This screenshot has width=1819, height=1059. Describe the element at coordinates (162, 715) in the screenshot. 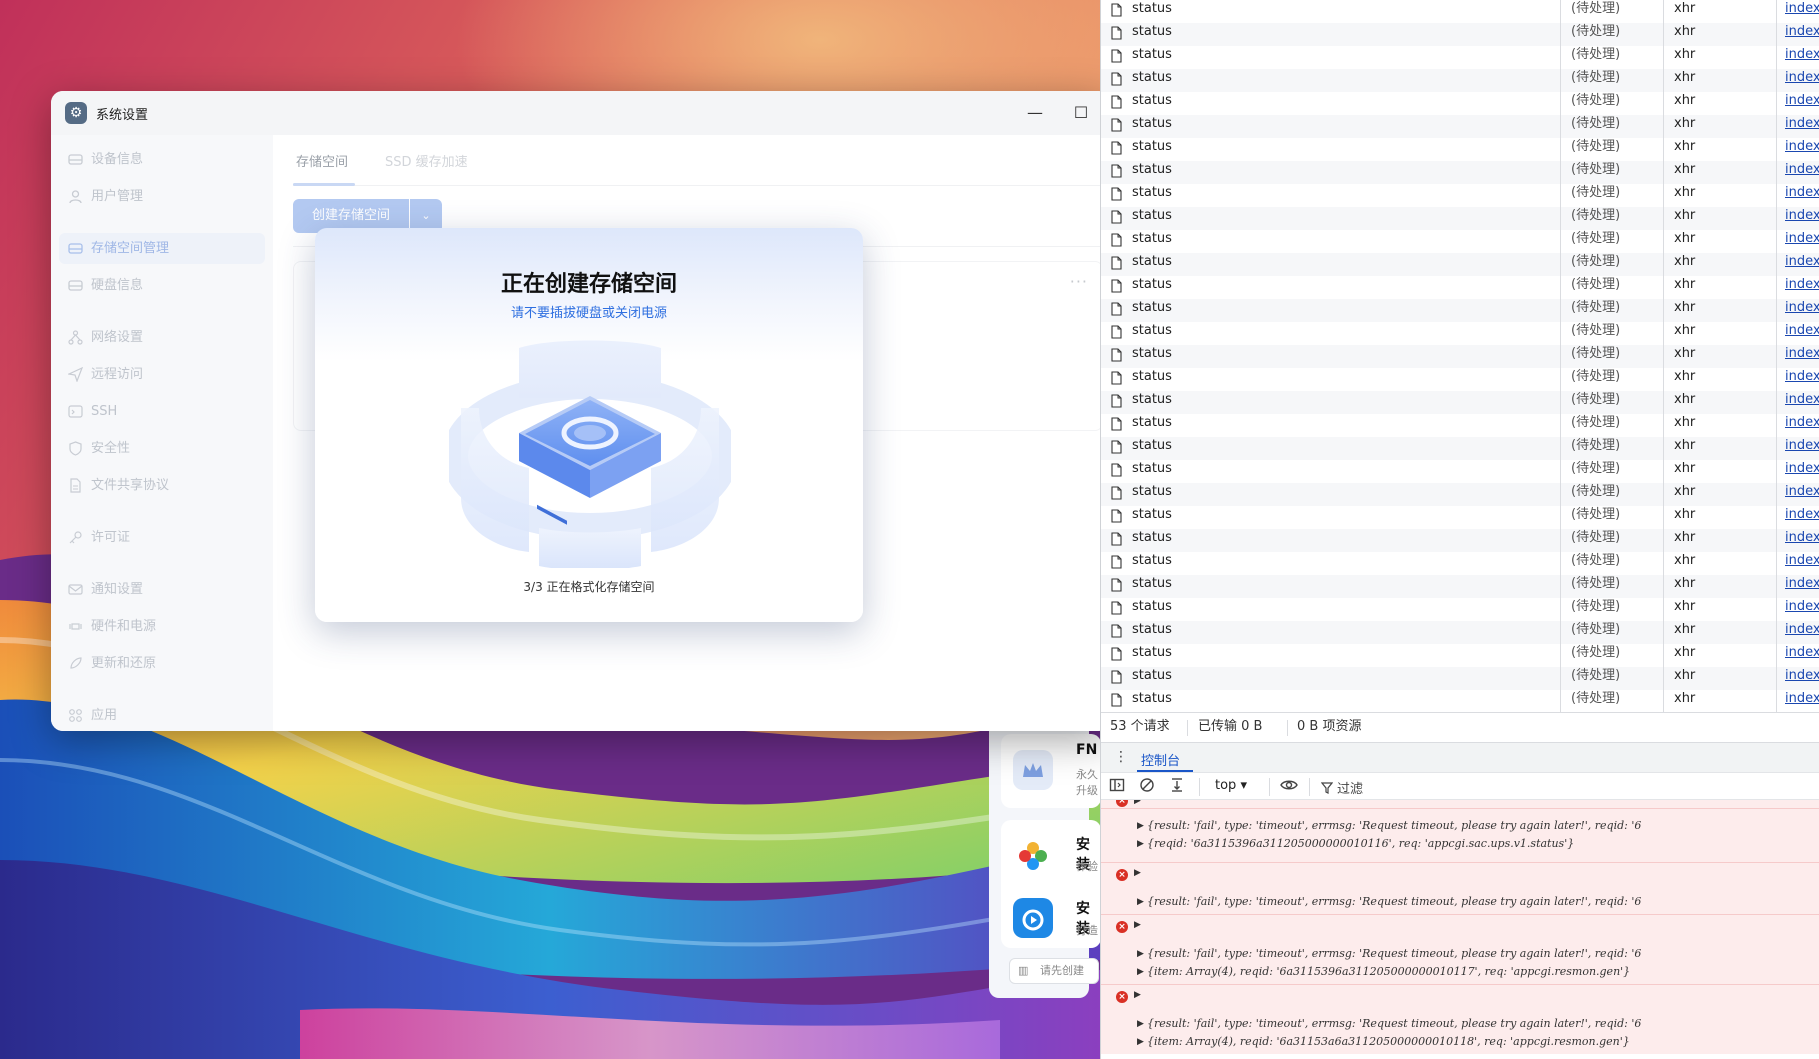

I see `sidebar-item-apps: 应用` at that location.